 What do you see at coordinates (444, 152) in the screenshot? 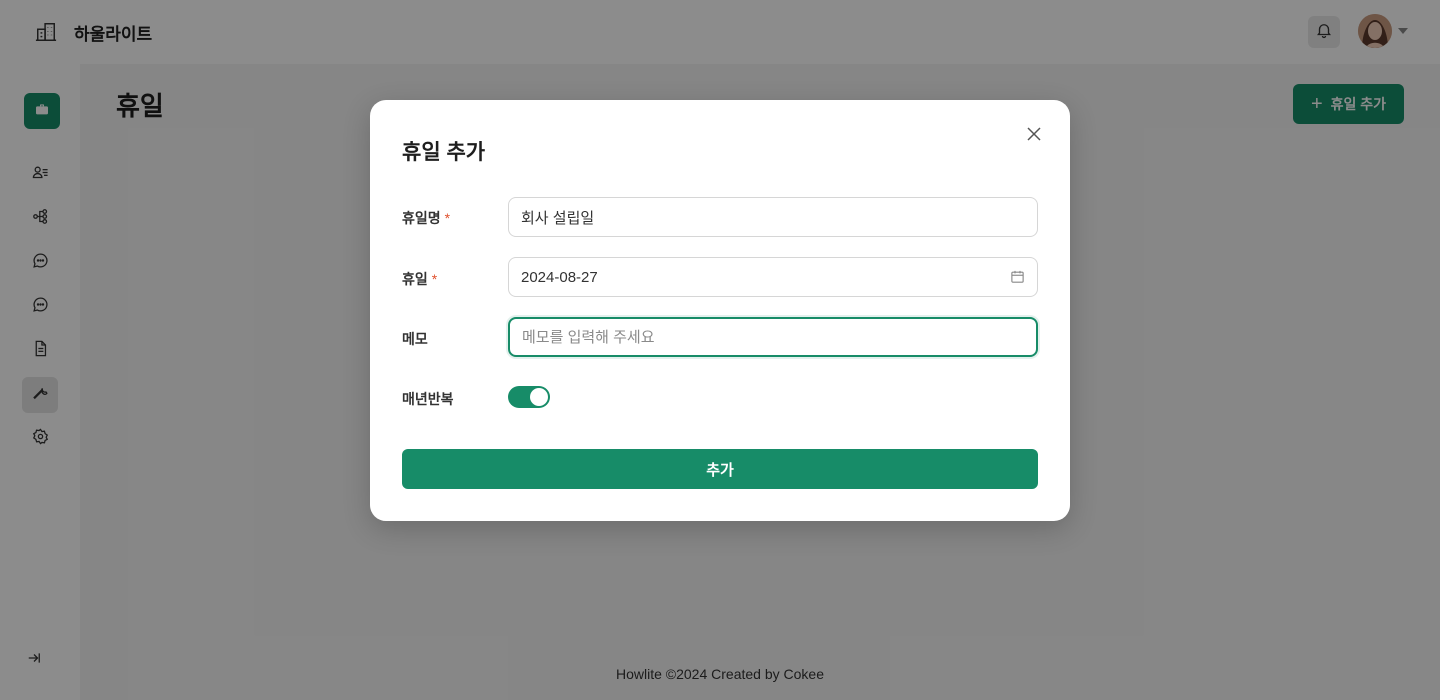
I see `modal-title: 휴일 추가` at bounding box center [444, 152].